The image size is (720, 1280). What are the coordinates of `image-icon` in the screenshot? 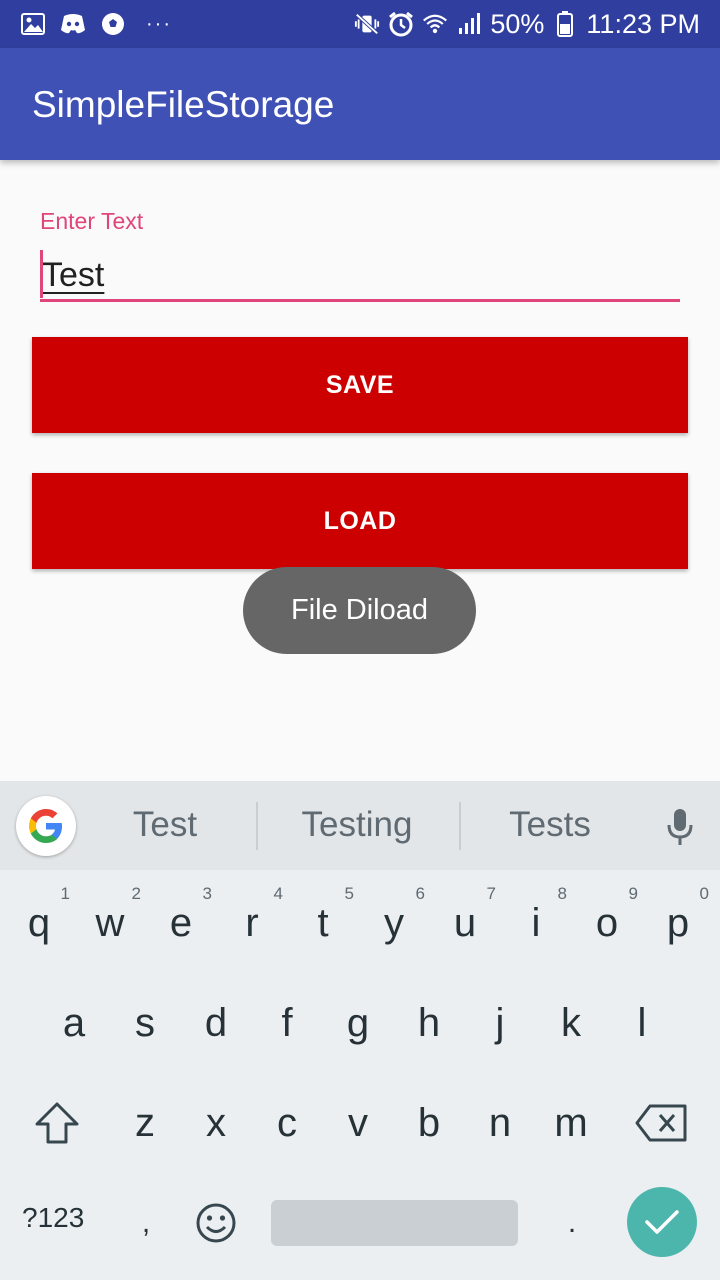 It's located at (33, 24).